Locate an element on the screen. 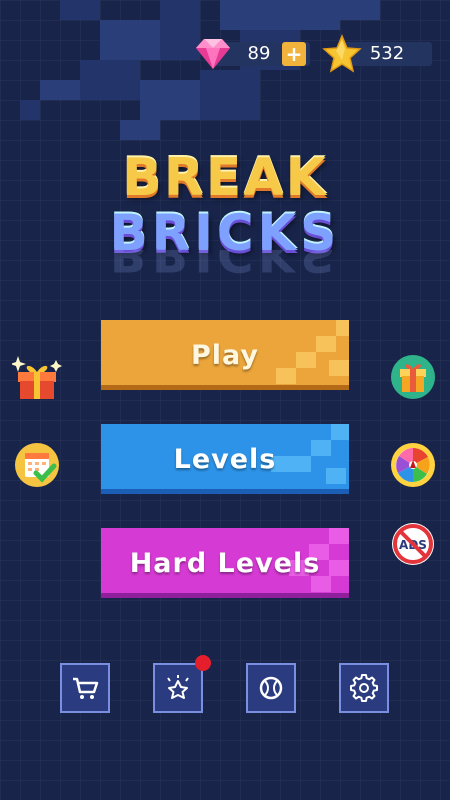 The height and width of the screenshot is (800, 450). daily-calendar-button is located at coordinates (37, 465).